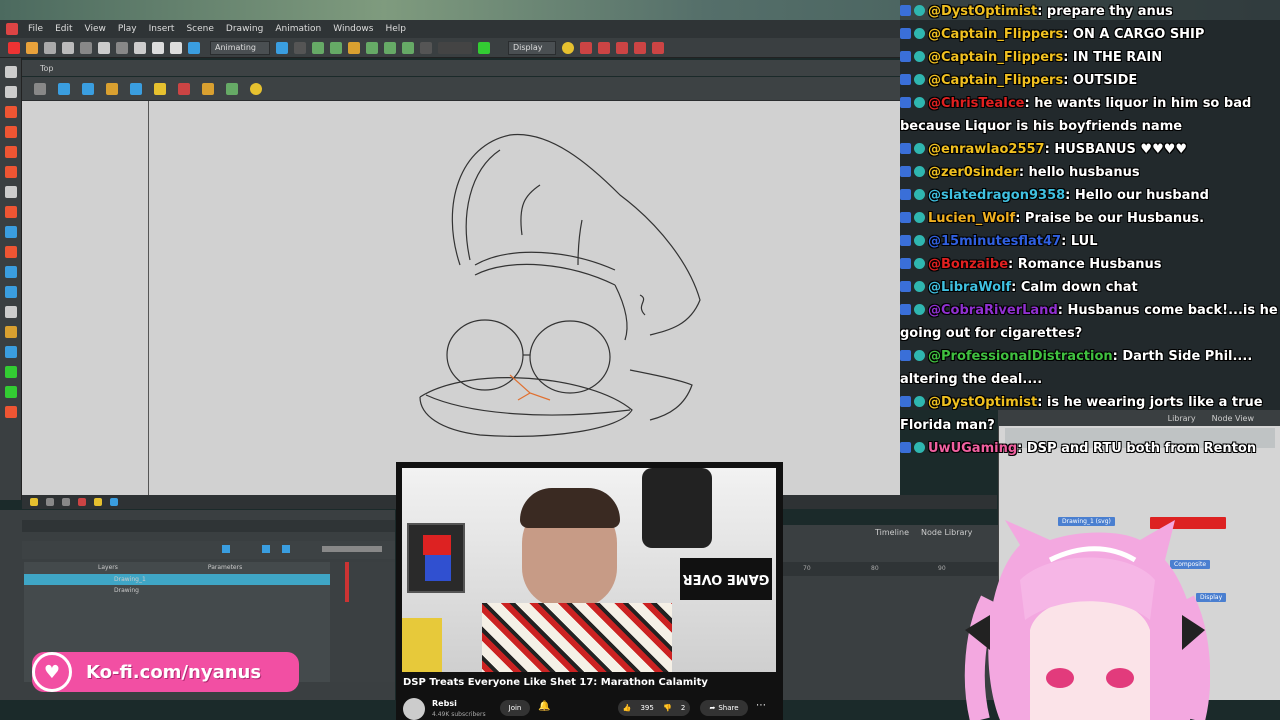 The height and width of the screenshot is (720, 1280). I want to click on thumbs-up-icon: 👍, so click(627, 708).